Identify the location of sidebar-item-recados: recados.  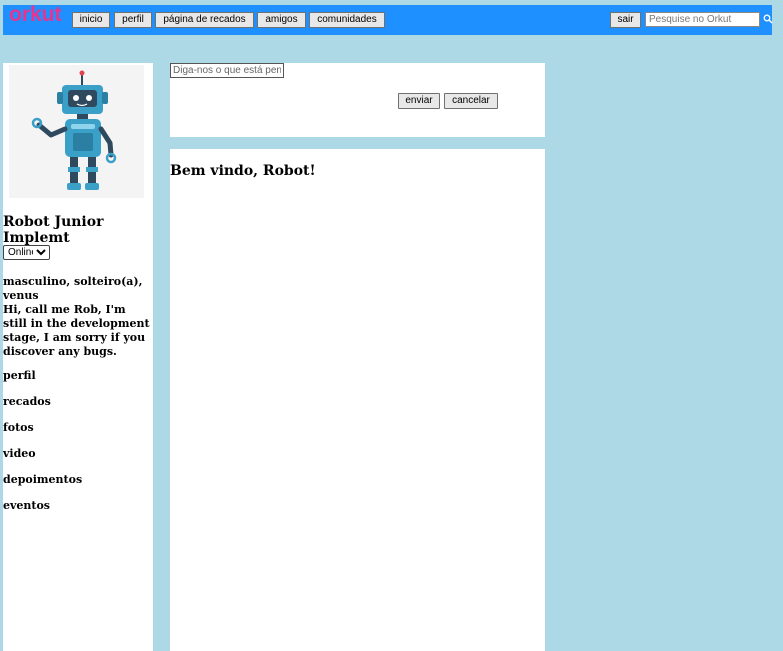
(78, 408).